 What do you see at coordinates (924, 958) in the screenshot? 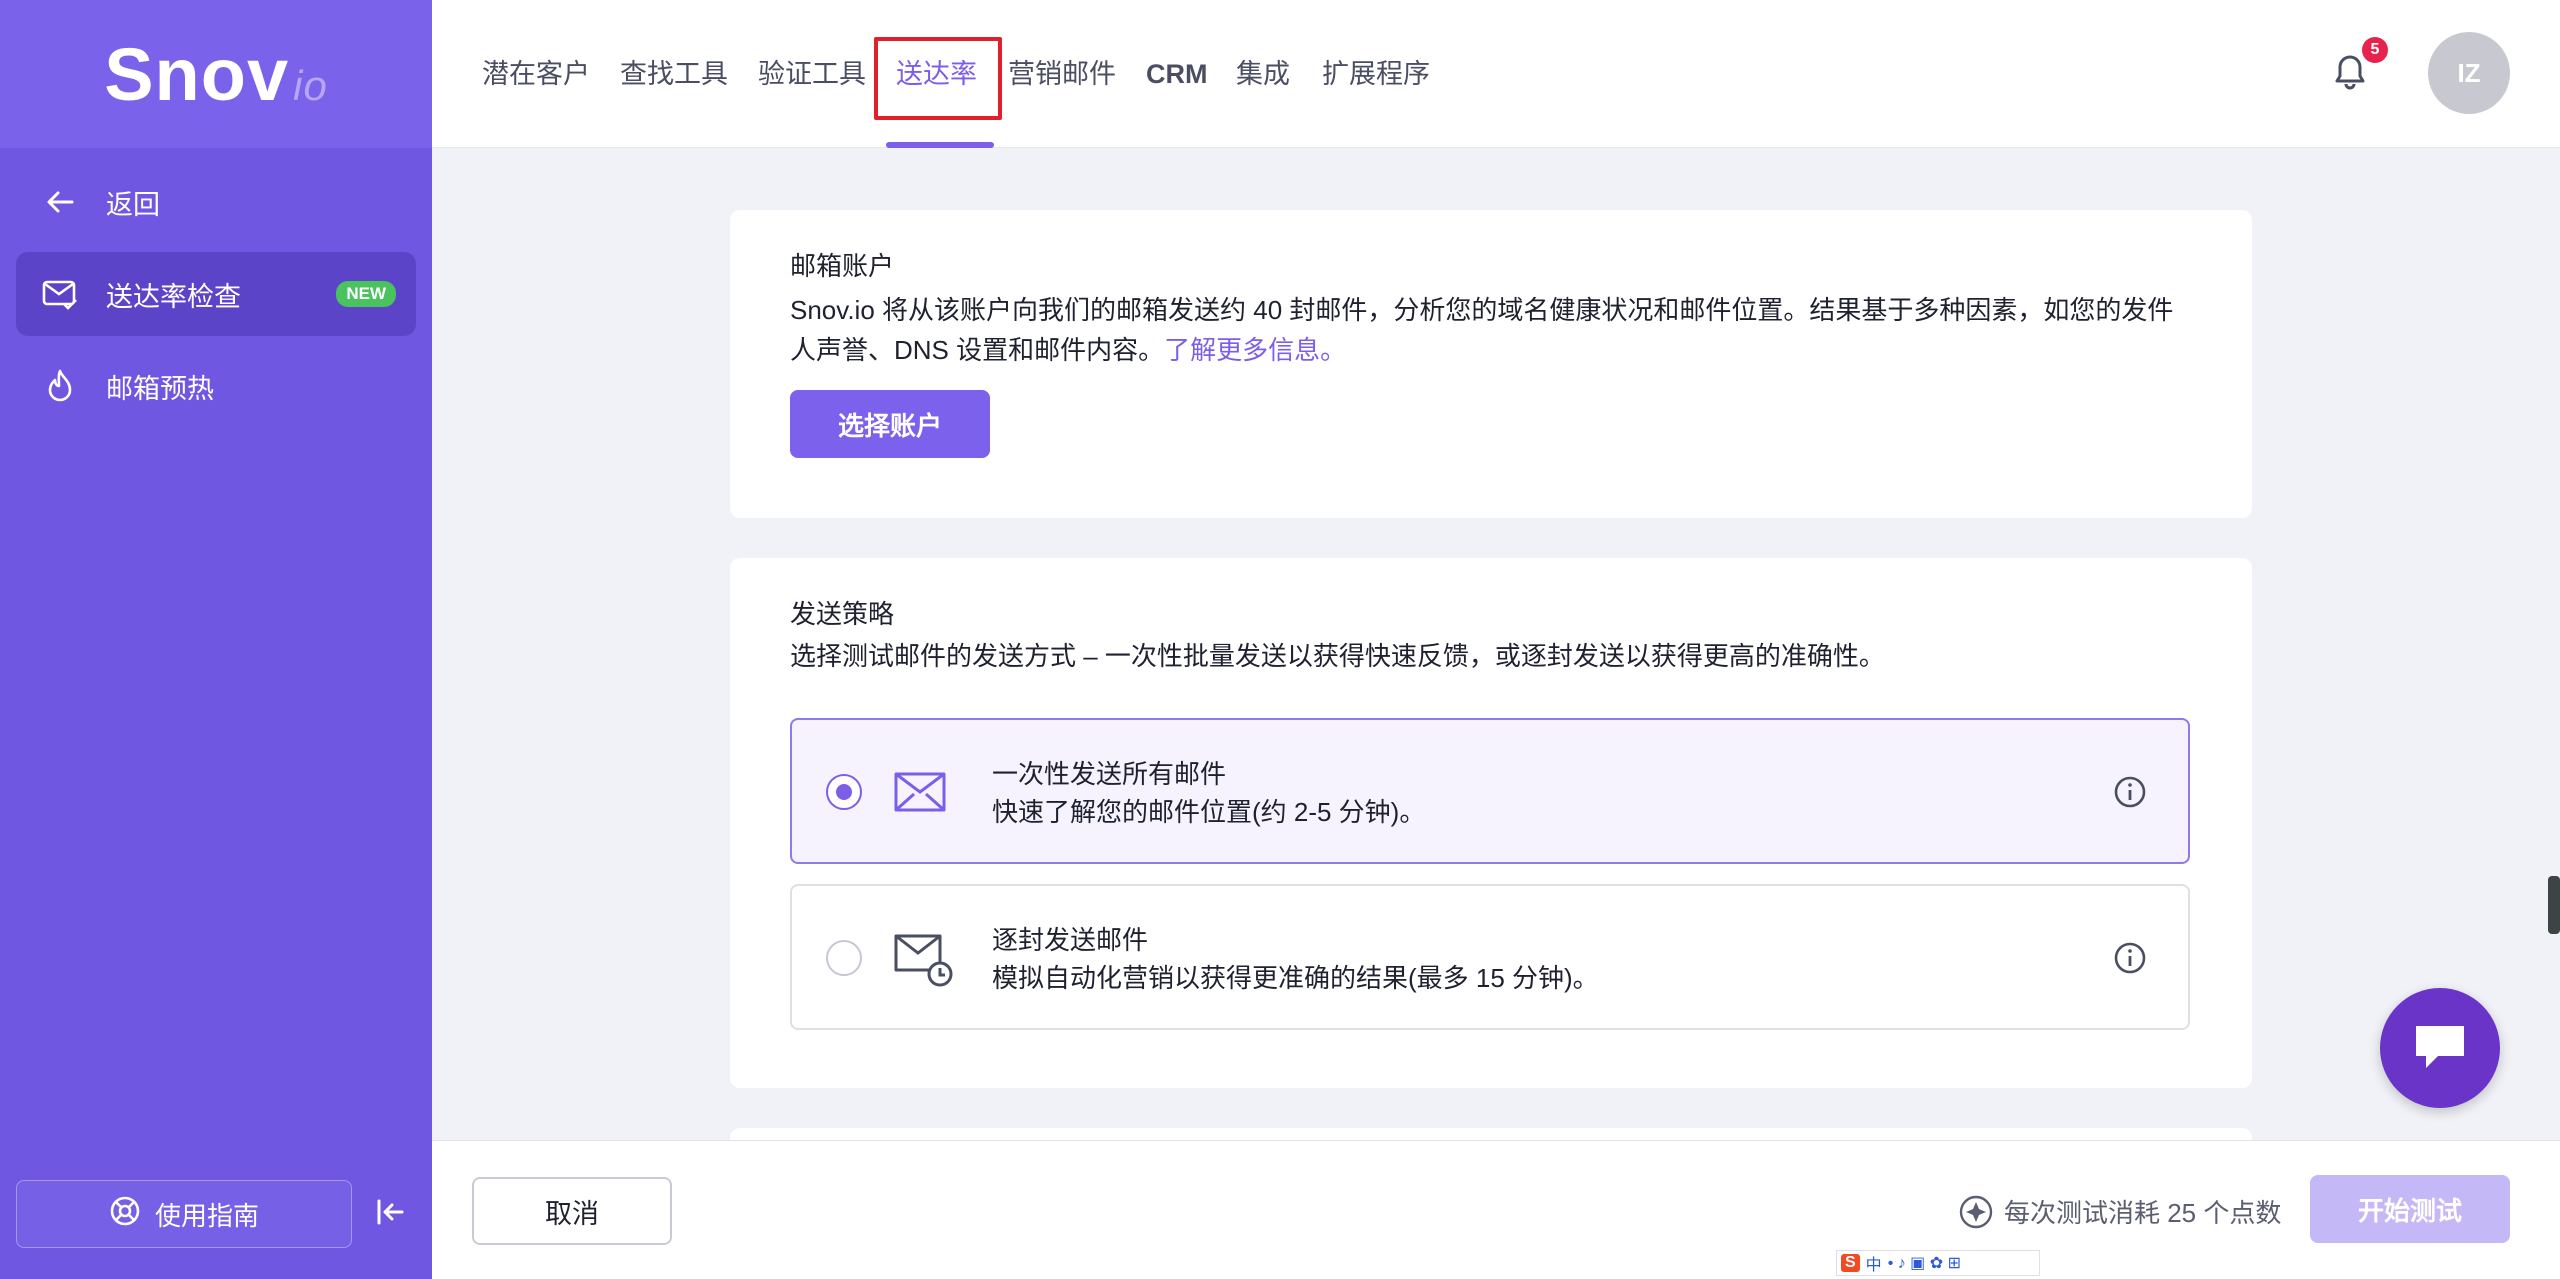
I see `envelope-clock-icon` at bounding box center [924, 958].